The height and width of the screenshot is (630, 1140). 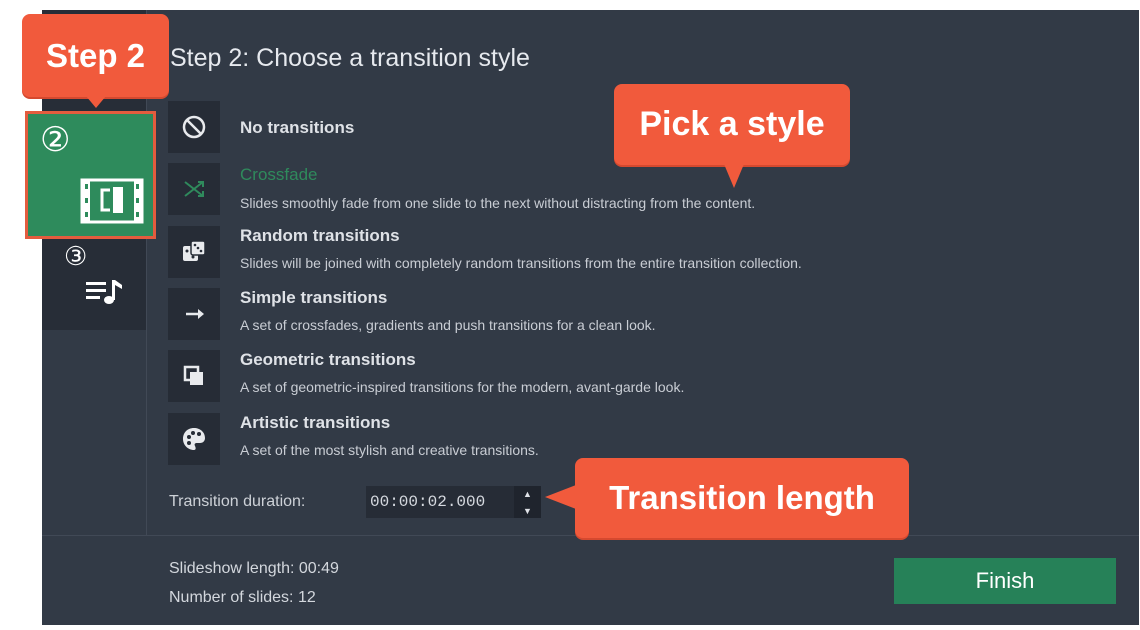 I want to click on option-name: Artistic transitions, so click(x=315, y=422).